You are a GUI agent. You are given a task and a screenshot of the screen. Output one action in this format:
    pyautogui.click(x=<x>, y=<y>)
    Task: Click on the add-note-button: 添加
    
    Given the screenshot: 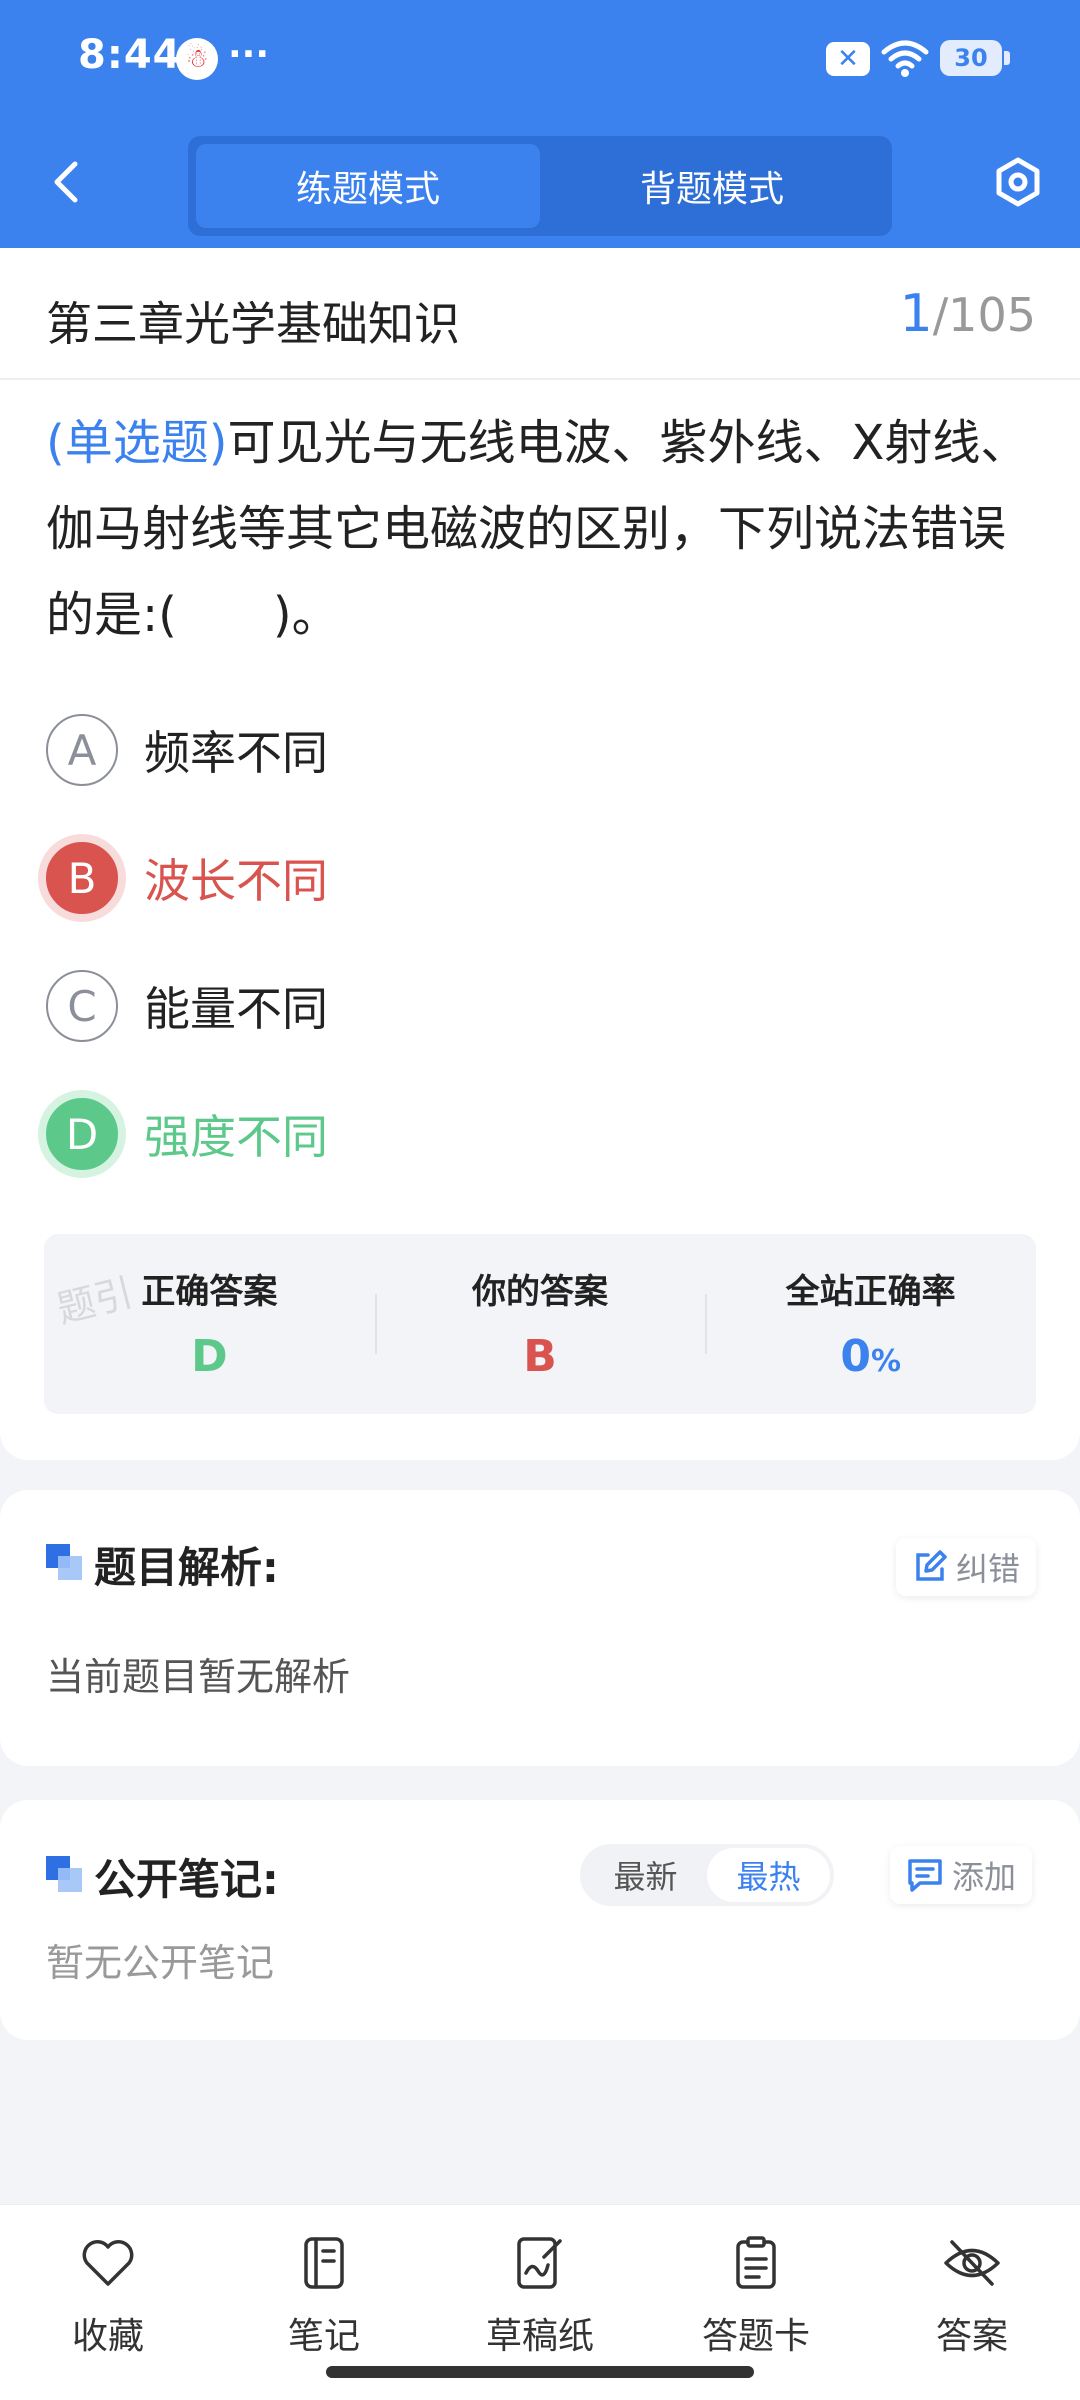 What is the action you would take?
    pyautogui.click(x=961, y=1875)
    